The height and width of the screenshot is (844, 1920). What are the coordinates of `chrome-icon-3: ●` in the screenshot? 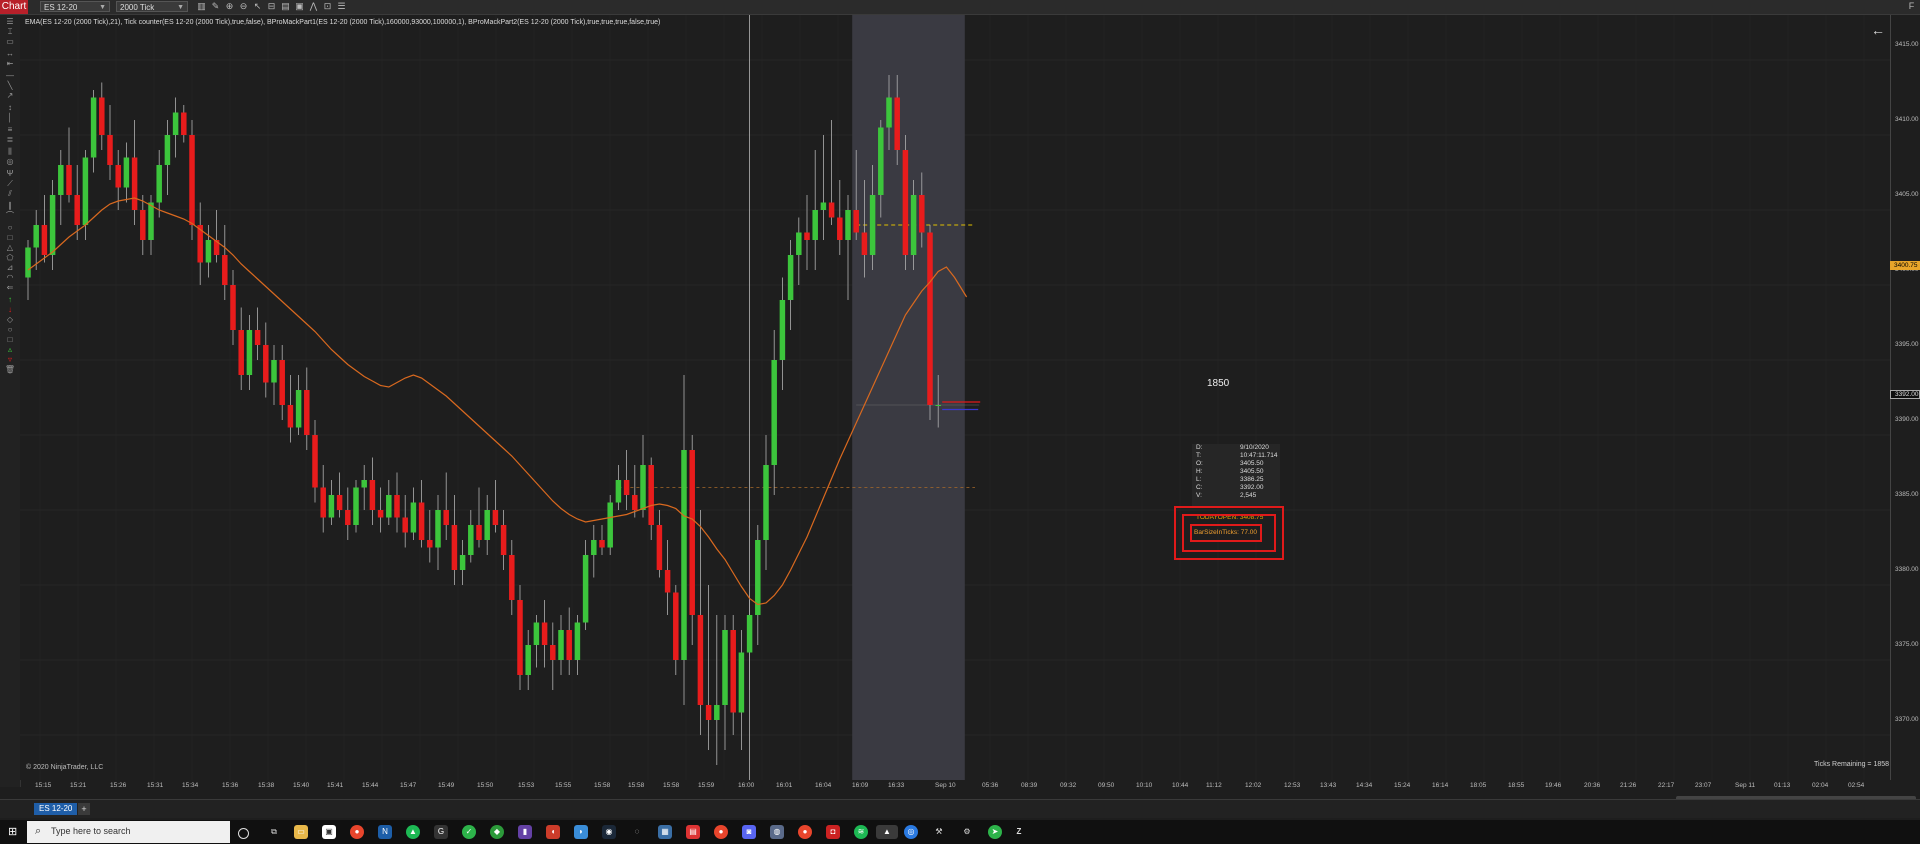 It's located at (805, 832).